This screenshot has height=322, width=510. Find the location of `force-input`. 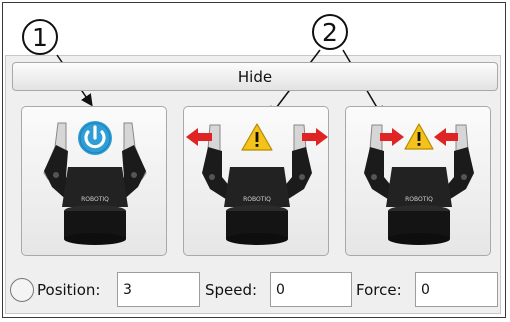

force-input is located at coordinates (456, 289).